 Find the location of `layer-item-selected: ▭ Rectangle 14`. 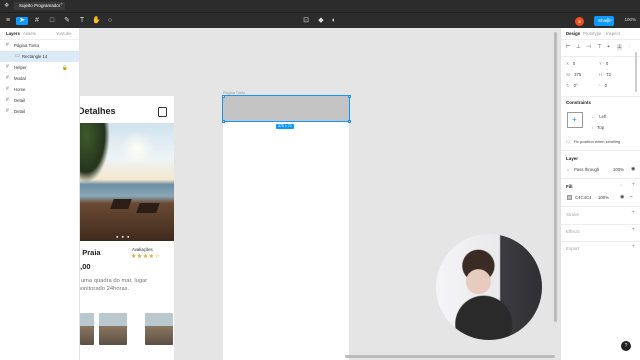

layer-item-selected: ▭ Rectangle 14 is located at coordinates (39, 56).